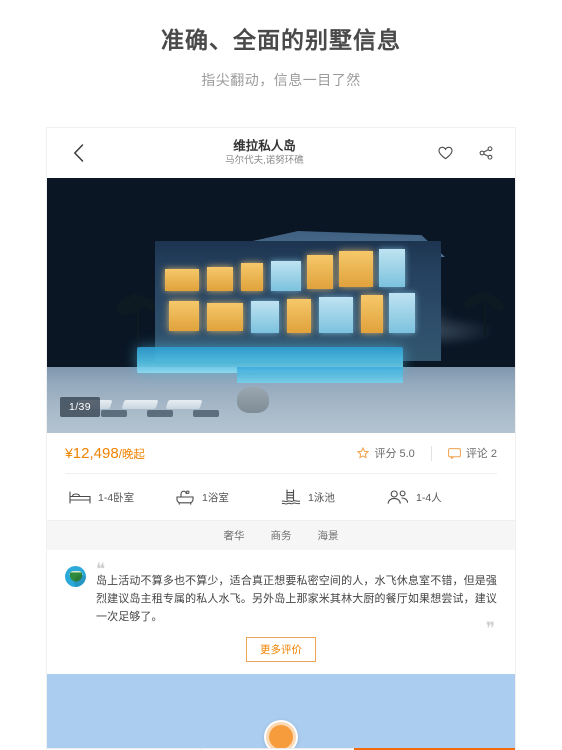 The image size is (562, 750). What do you see at coordinates (264, 160) in the screenshot?
I see `listing-location: 马尔代夫,诺努环礁` at bounding box center [264, 160].